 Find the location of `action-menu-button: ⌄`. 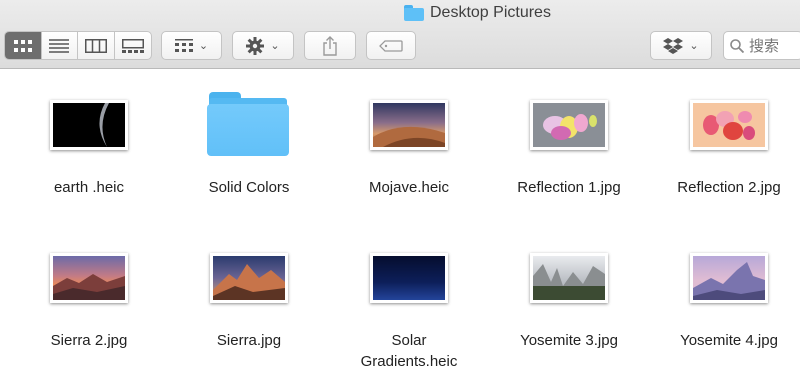

action-menu-button: ⌄ is located at coordinates (263, 45).